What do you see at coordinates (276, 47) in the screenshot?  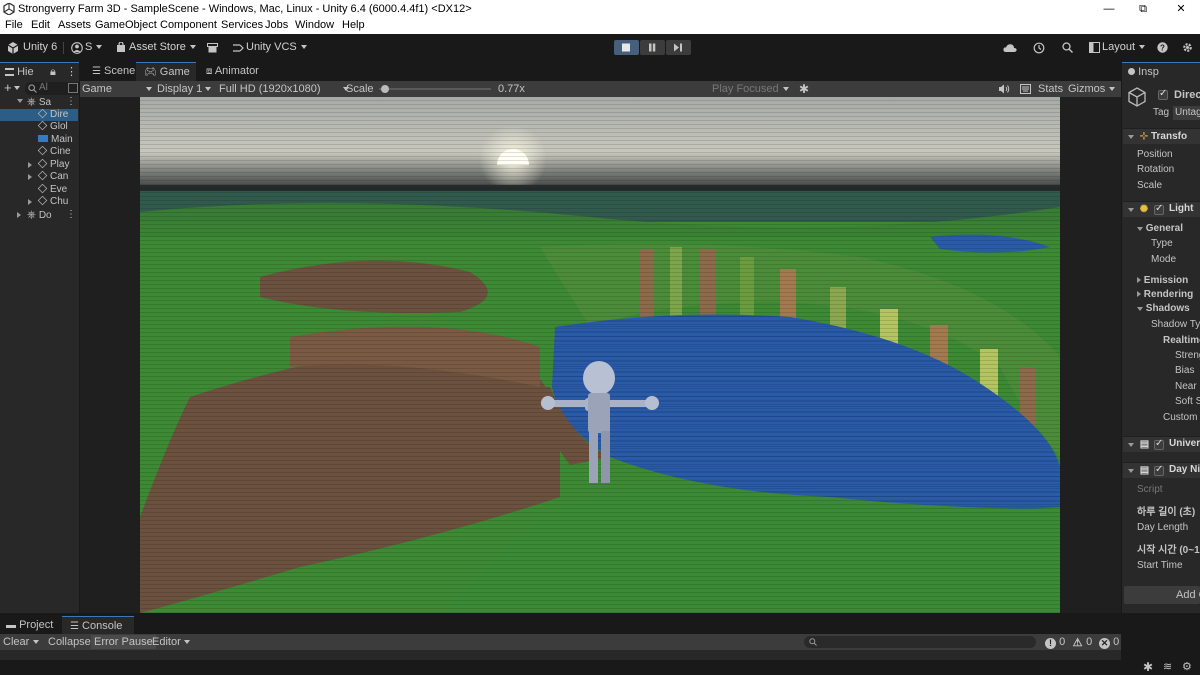 I see `unity-vcs-dropdown: Unity VCS` at bounding box center [276, 47].